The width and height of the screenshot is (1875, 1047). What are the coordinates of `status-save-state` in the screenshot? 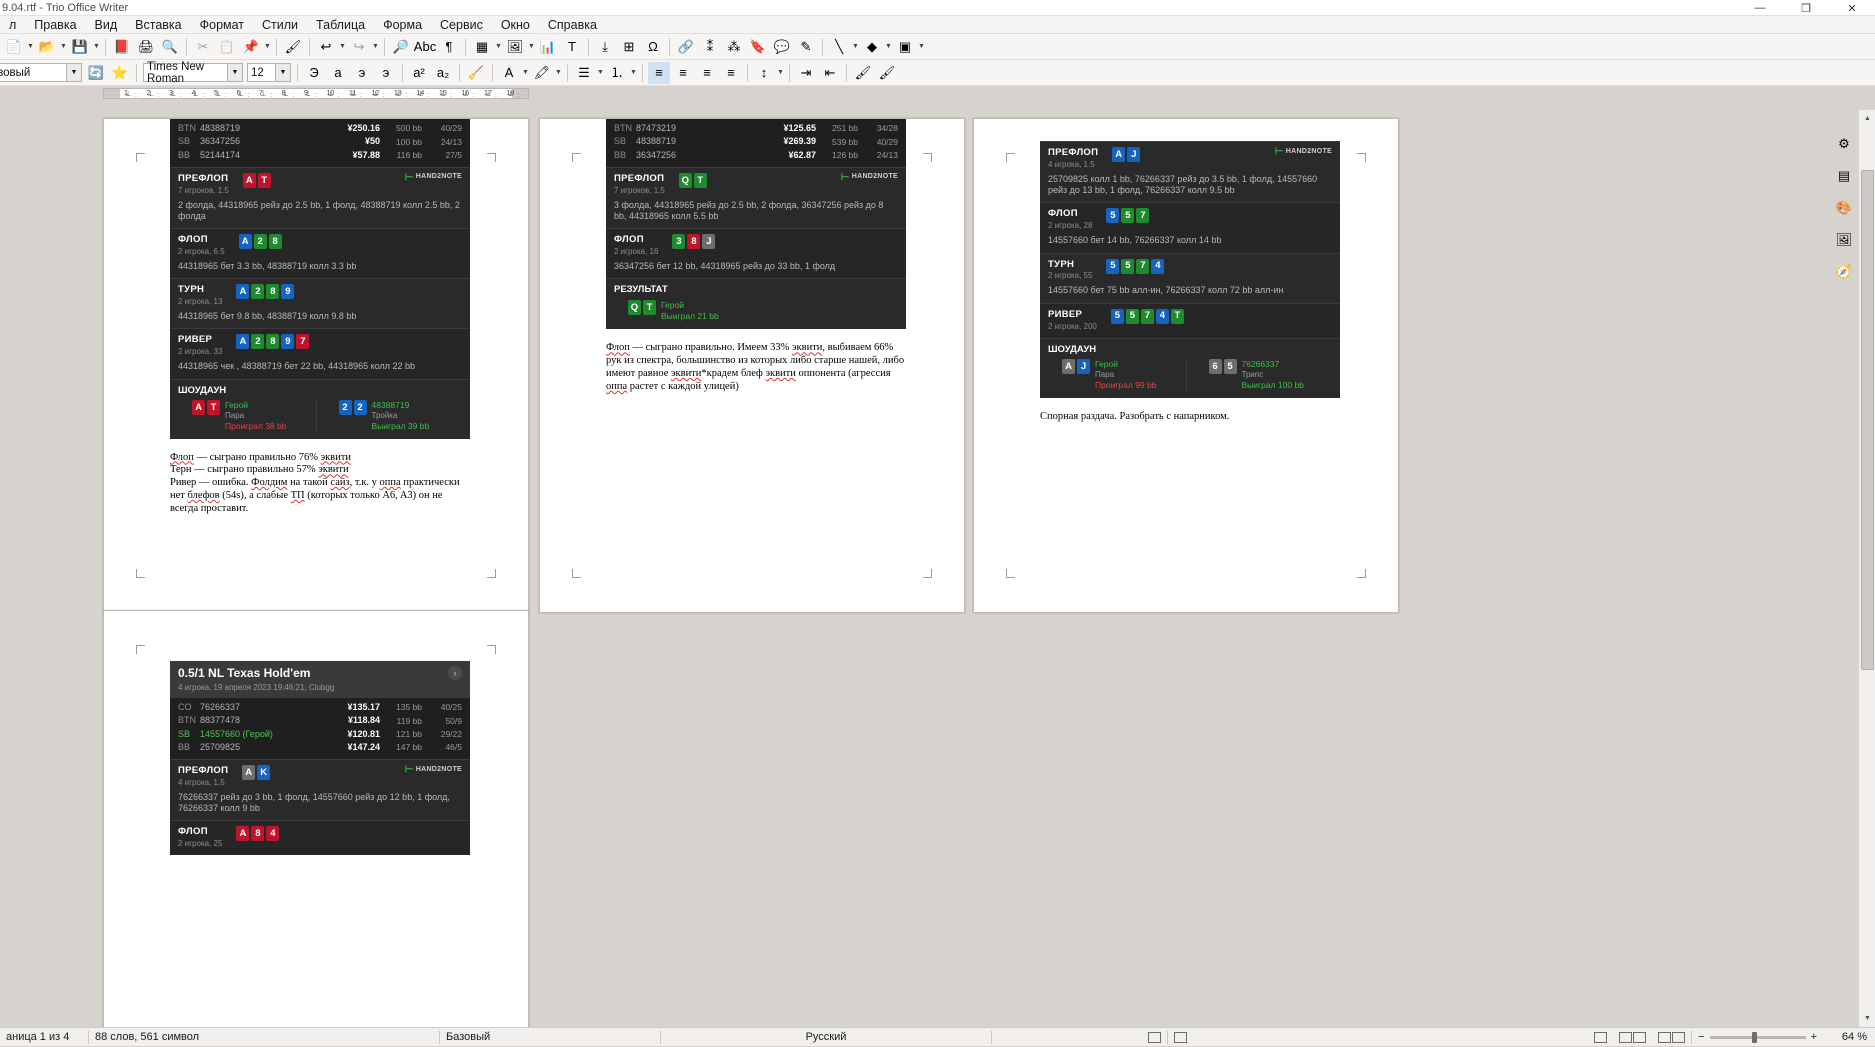 It's located at (1180, 1037).